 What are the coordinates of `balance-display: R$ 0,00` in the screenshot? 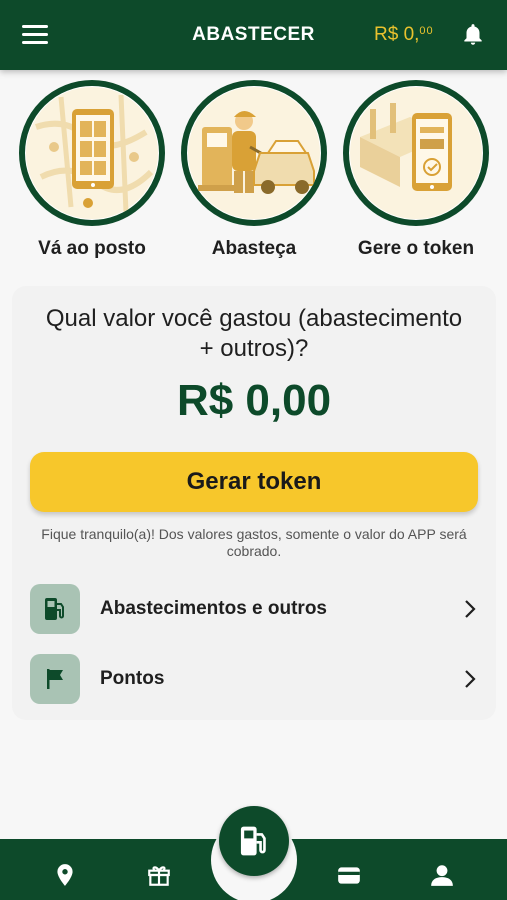 It's located at (404, 35).